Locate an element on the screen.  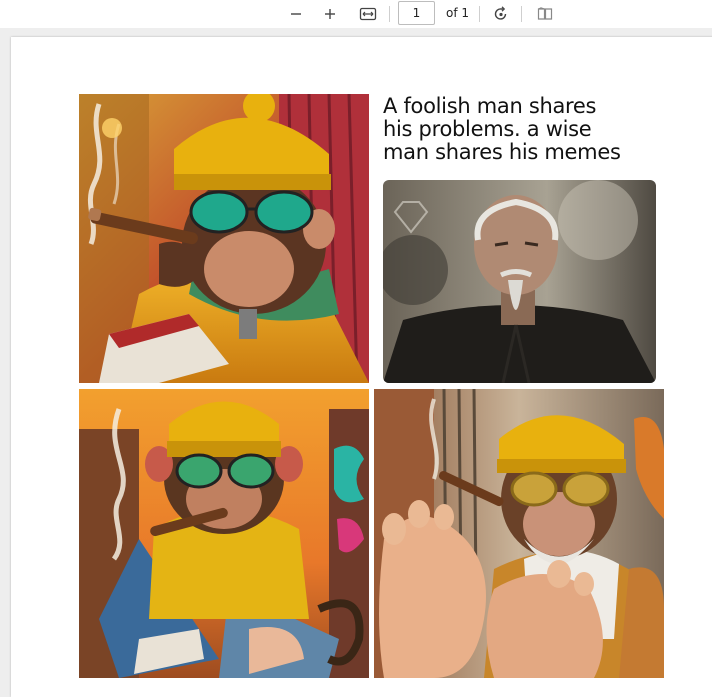
two-page-view-icon is located at coordinates (545, 13).